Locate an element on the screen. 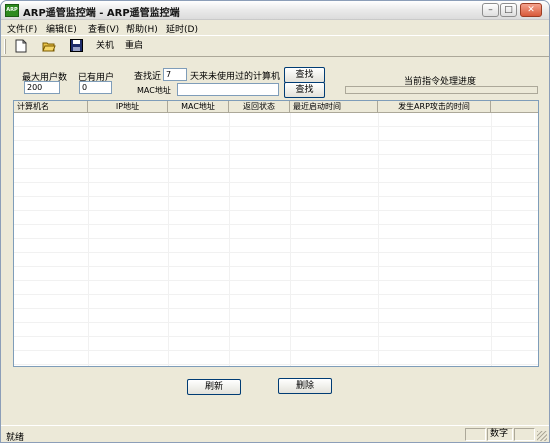 The width and height of the screenshot is (550, 443). toolbar-grip is located at coordinates (5, 46).